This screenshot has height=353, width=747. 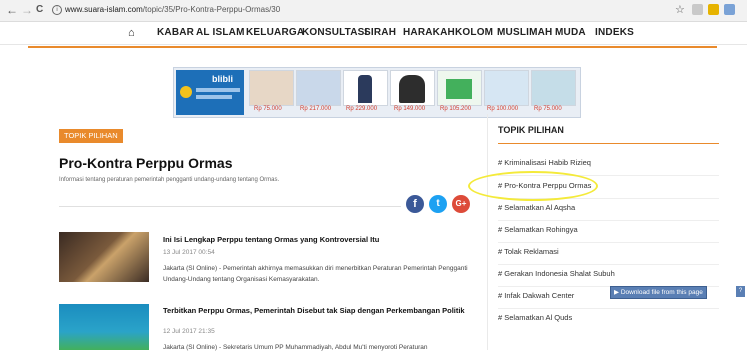 I want to click on back-arrow-icon: ←, so click(x=12, y=10).